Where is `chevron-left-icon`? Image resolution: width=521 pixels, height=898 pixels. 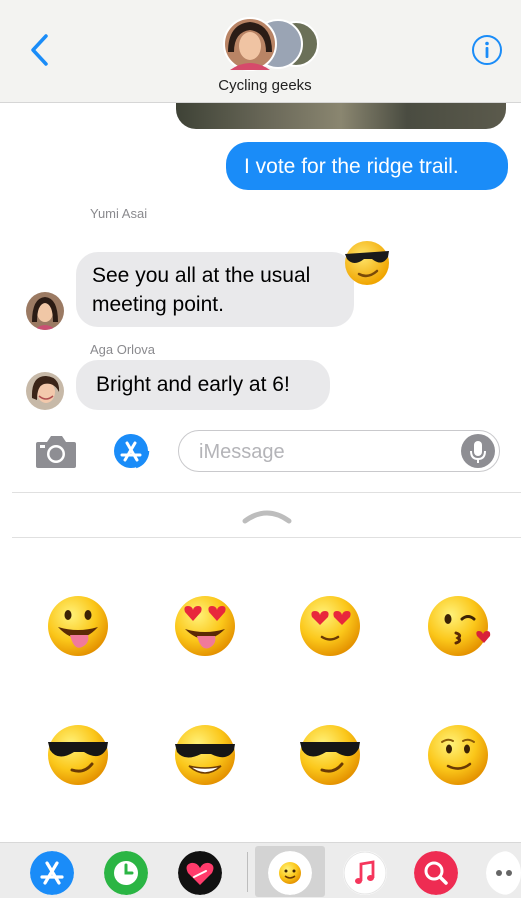 chevron-left-icon is located at coordinates (39, 50).